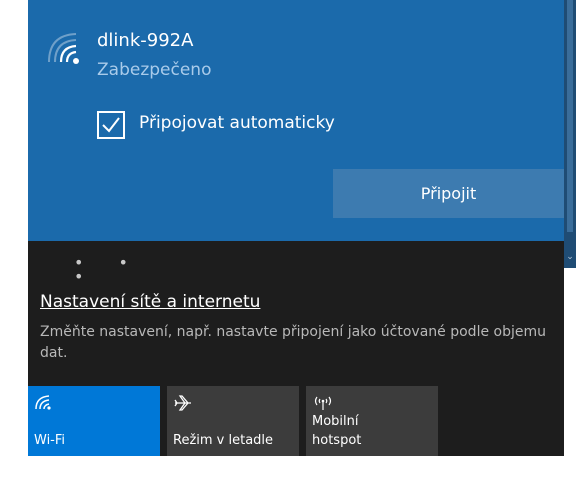  What do you see at coordinates (44, 404) in the screenshot?
I see `wifi-icon` at bounding box center [44, 404].